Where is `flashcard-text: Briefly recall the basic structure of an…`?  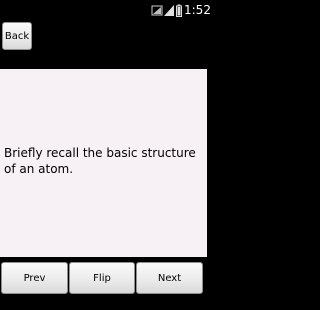
flashcard-text: Briefly recall the basic structure of an… is located at coordinates (100, 161).